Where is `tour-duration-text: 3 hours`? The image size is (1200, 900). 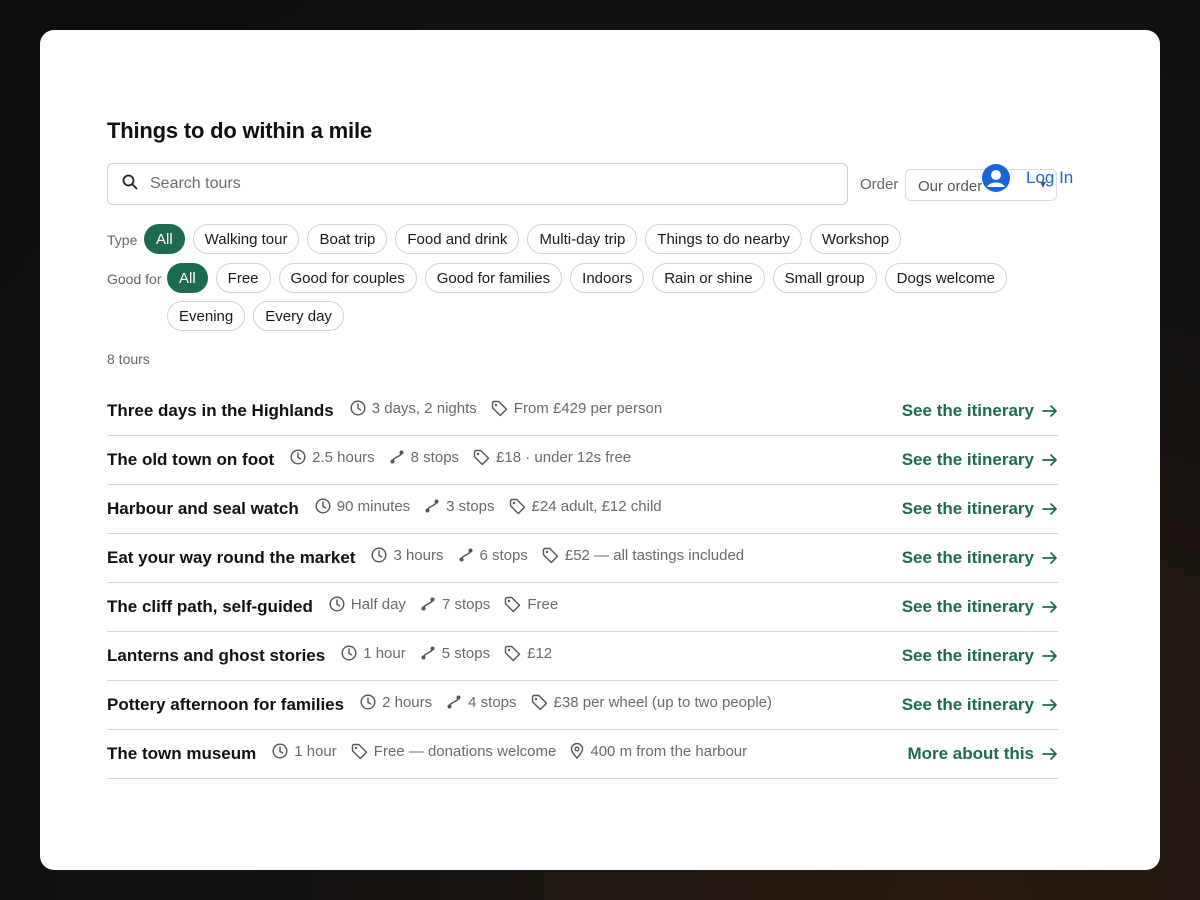
tour-duration-text: 3 hours is located at coordinates (418, 555).